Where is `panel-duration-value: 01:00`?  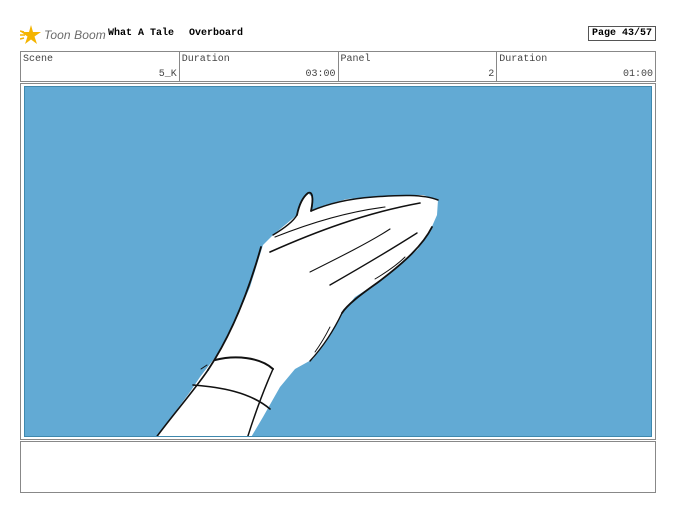 panel-duration-value: 01:00 is located at coordinates (637, 74).